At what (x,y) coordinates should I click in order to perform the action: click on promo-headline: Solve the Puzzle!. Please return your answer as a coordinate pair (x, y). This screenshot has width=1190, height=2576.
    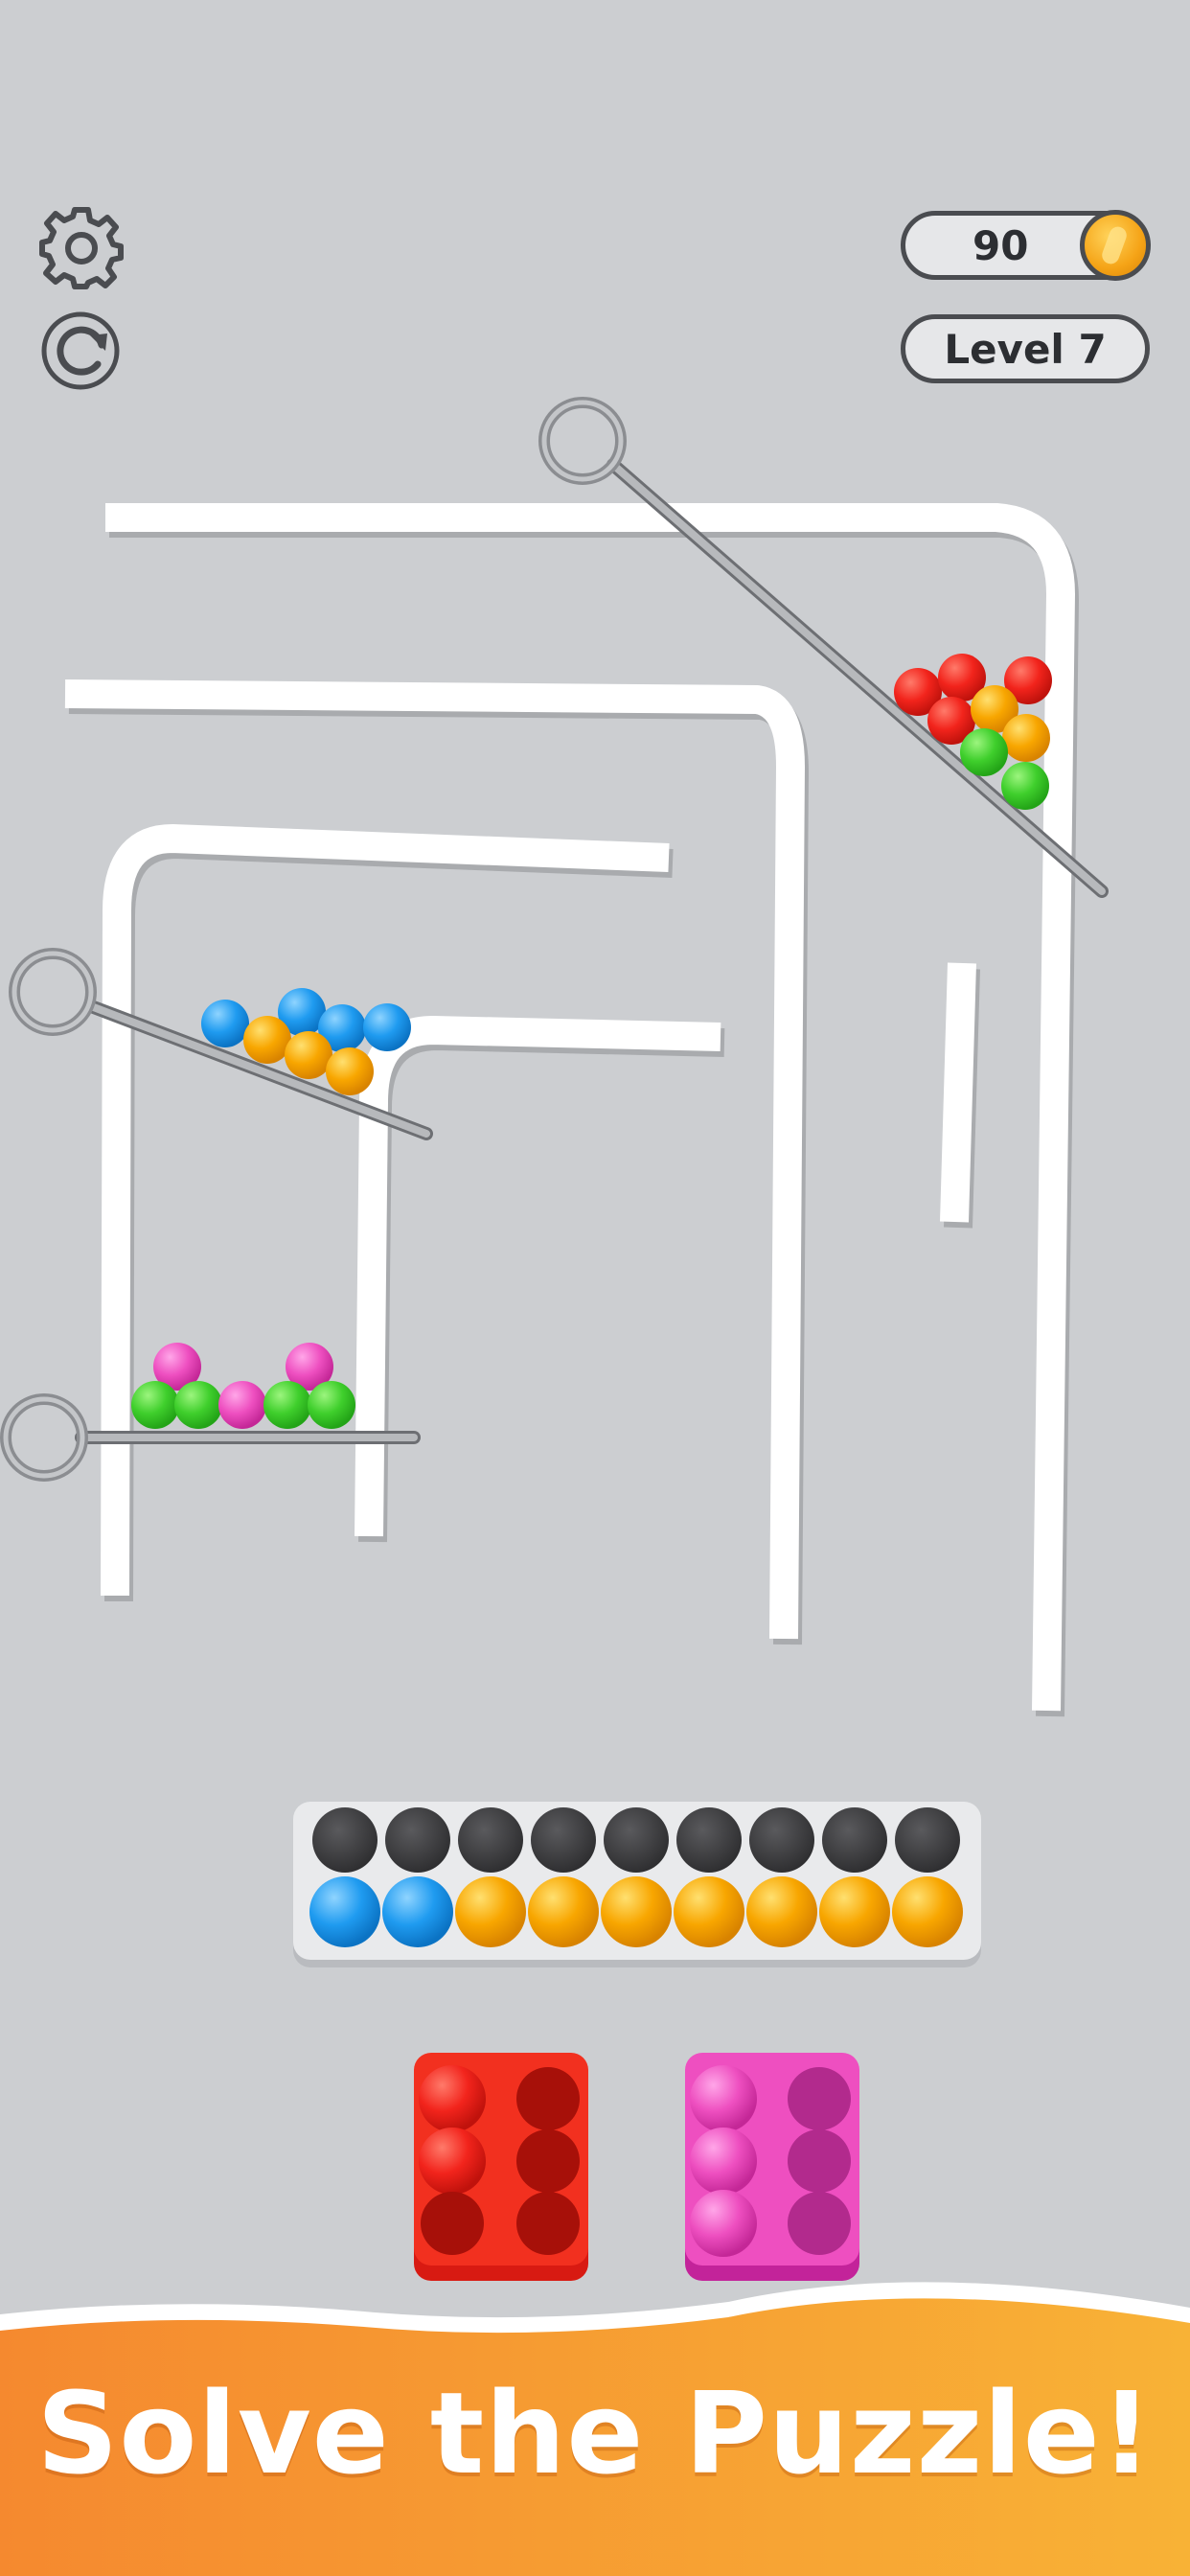
    Looking at the image, I should click on (595, 2433).